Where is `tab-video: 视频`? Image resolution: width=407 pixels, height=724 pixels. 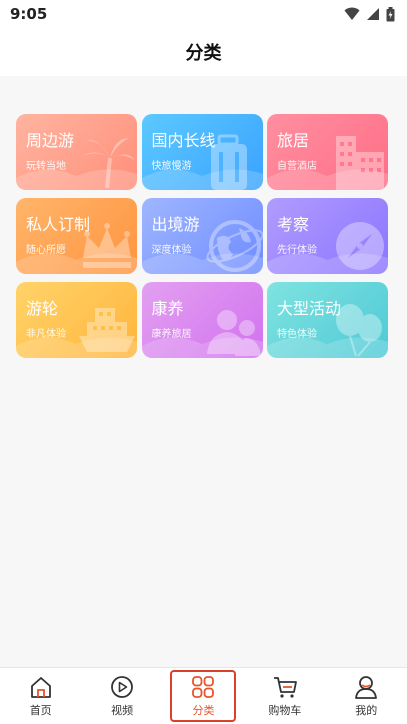
tab-video: 视频 is located at coordinates (122, 696).